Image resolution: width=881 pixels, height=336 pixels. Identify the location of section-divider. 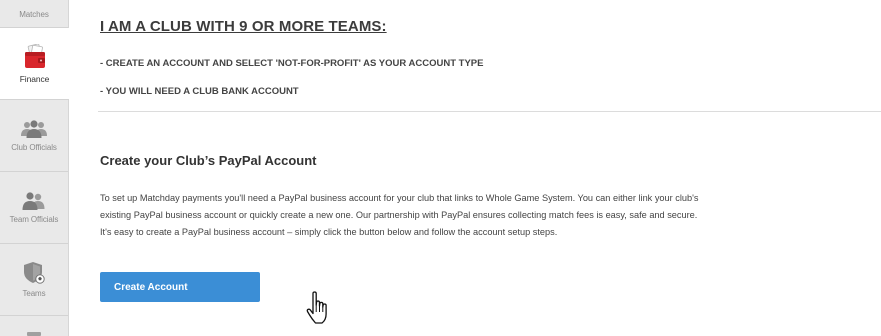
(489, 111).